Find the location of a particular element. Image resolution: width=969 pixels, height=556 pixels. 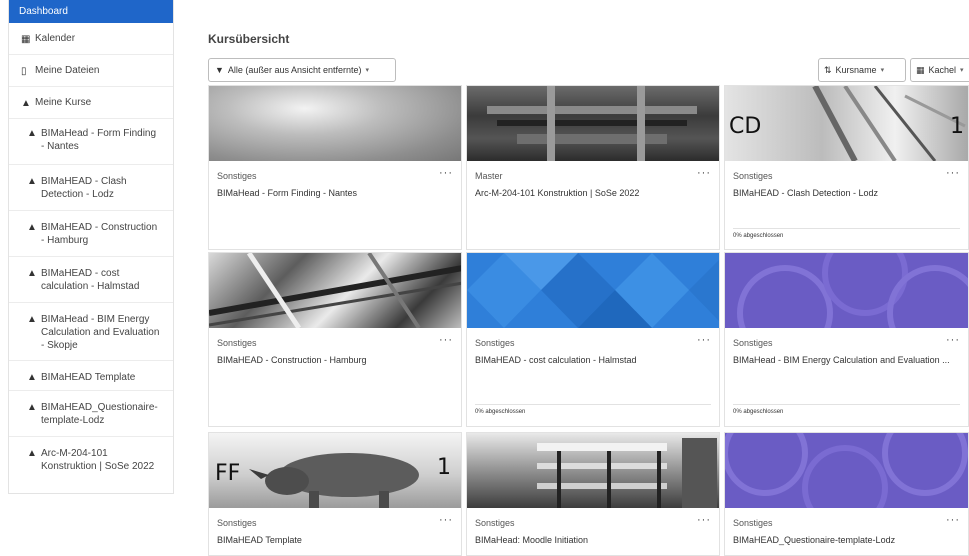

sidebar-course-item: ▲ BIMaHead - Form Finding - Nantes is located at coordinates (91, 142).